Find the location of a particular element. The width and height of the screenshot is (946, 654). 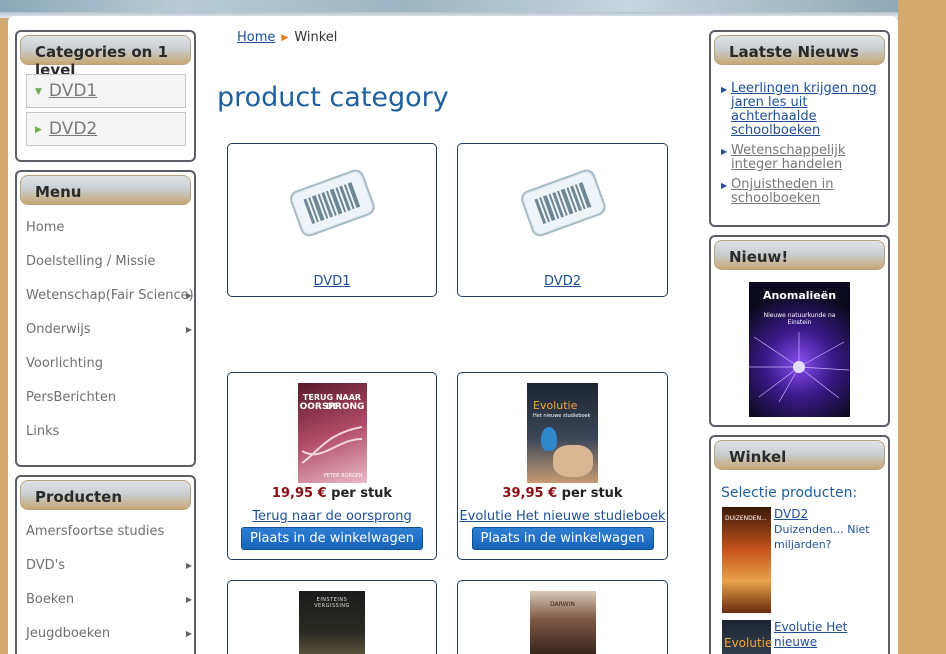

product-price: 39,95 € per stuk is located at coordinates (562, 493).